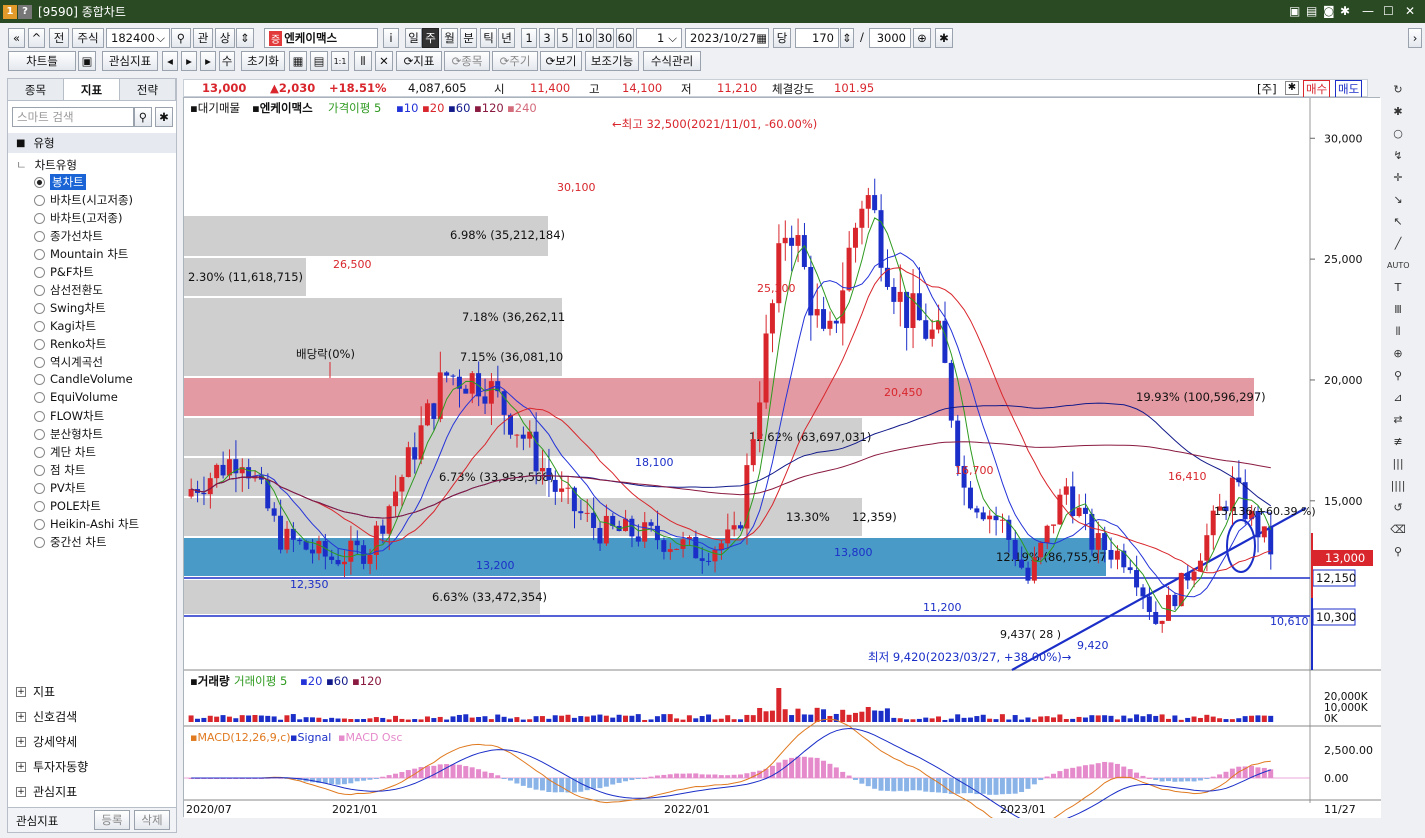 This screenshot has width=1425, height=838. I want to click on interval-10-button: 10, so click(585, 38).